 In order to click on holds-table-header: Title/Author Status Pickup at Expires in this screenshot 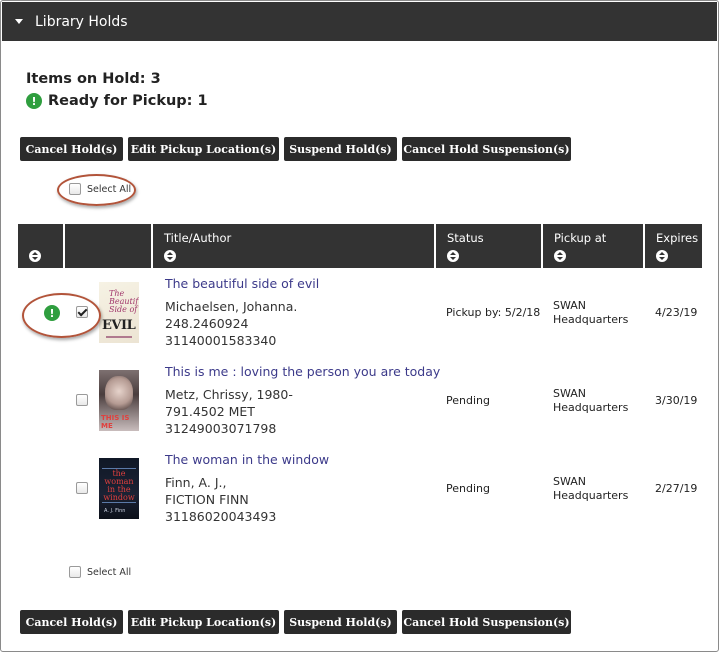, I will do `click(360, 246)`.